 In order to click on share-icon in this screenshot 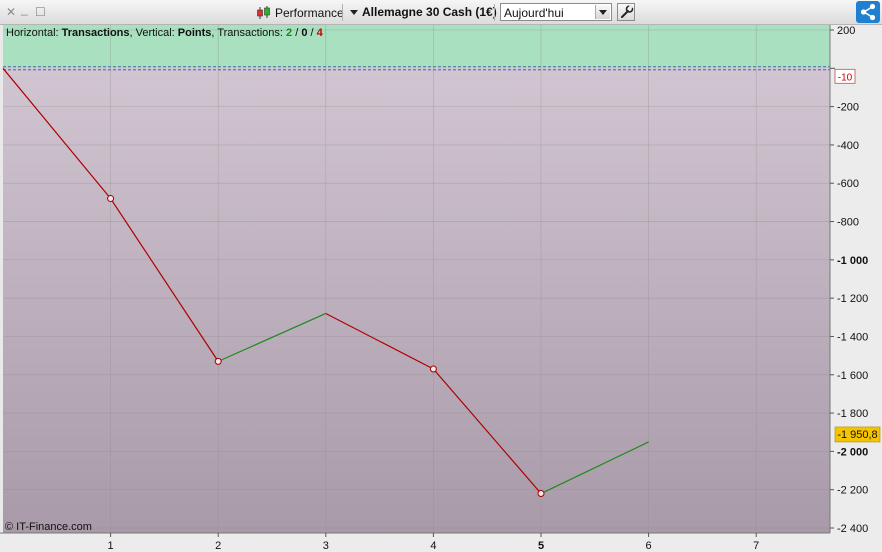, I will do `click(868, 12)`.